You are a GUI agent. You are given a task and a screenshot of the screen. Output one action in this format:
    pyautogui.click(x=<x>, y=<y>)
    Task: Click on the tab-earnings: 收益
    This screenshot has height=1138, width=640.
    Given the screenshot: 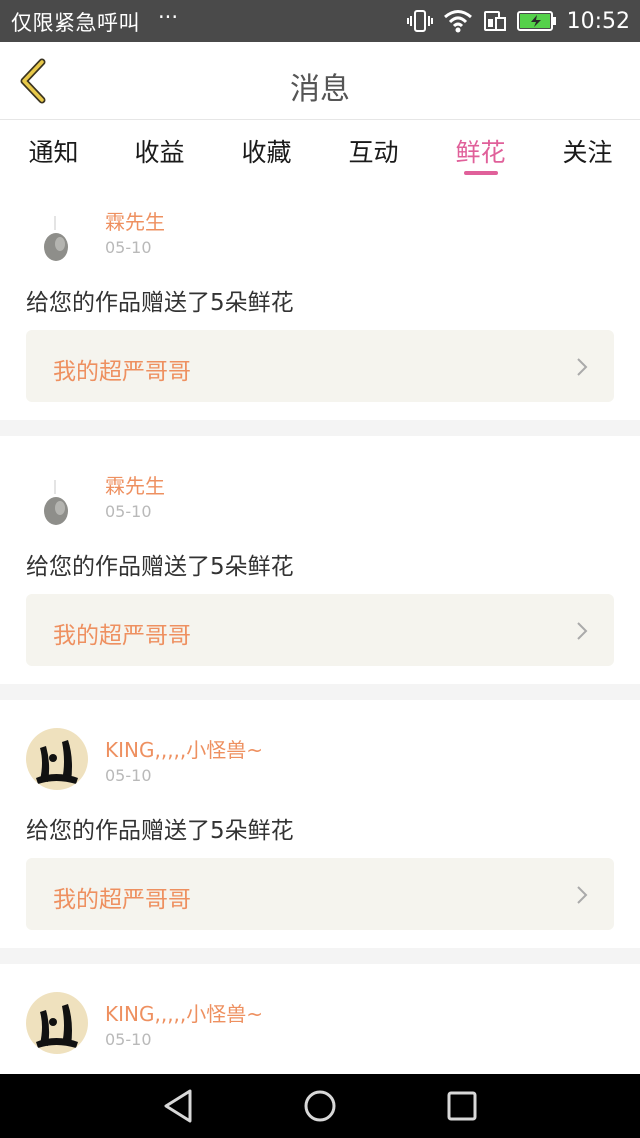 What is the action you would take?
    pyautogui.click(x=159, y=151)
    